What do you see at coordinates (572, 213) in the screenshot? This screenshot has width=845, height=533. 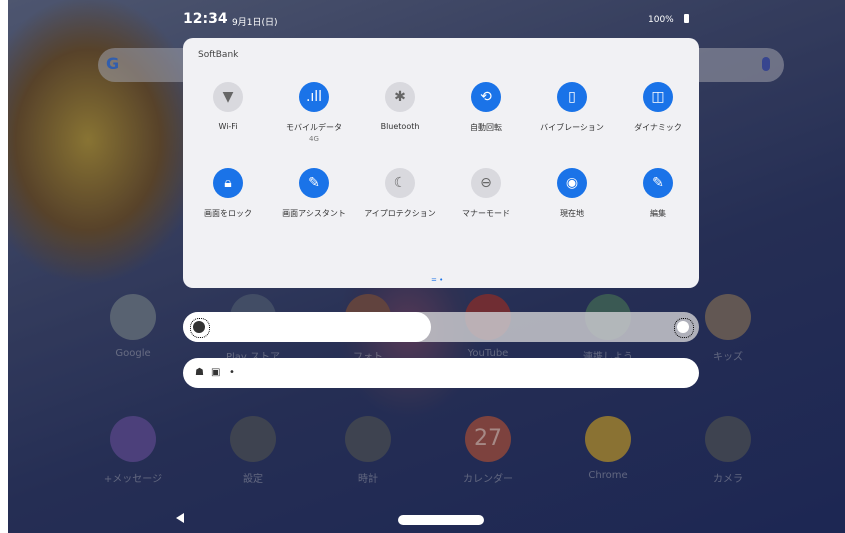 I see `tile-label: 現在地` at bounding box center [572, 213].